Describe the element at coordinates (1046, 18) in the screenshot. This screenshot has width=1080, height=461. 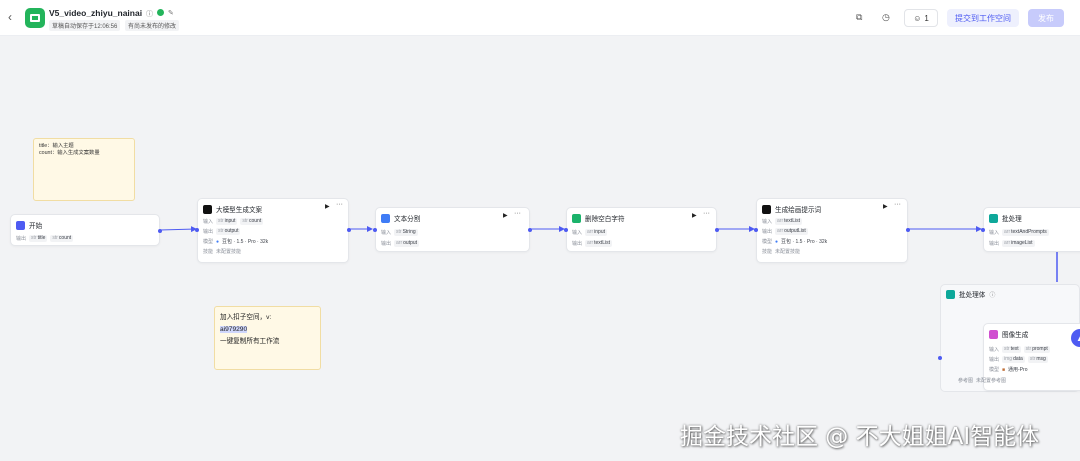
I see `publish-button: 发布` at that location.